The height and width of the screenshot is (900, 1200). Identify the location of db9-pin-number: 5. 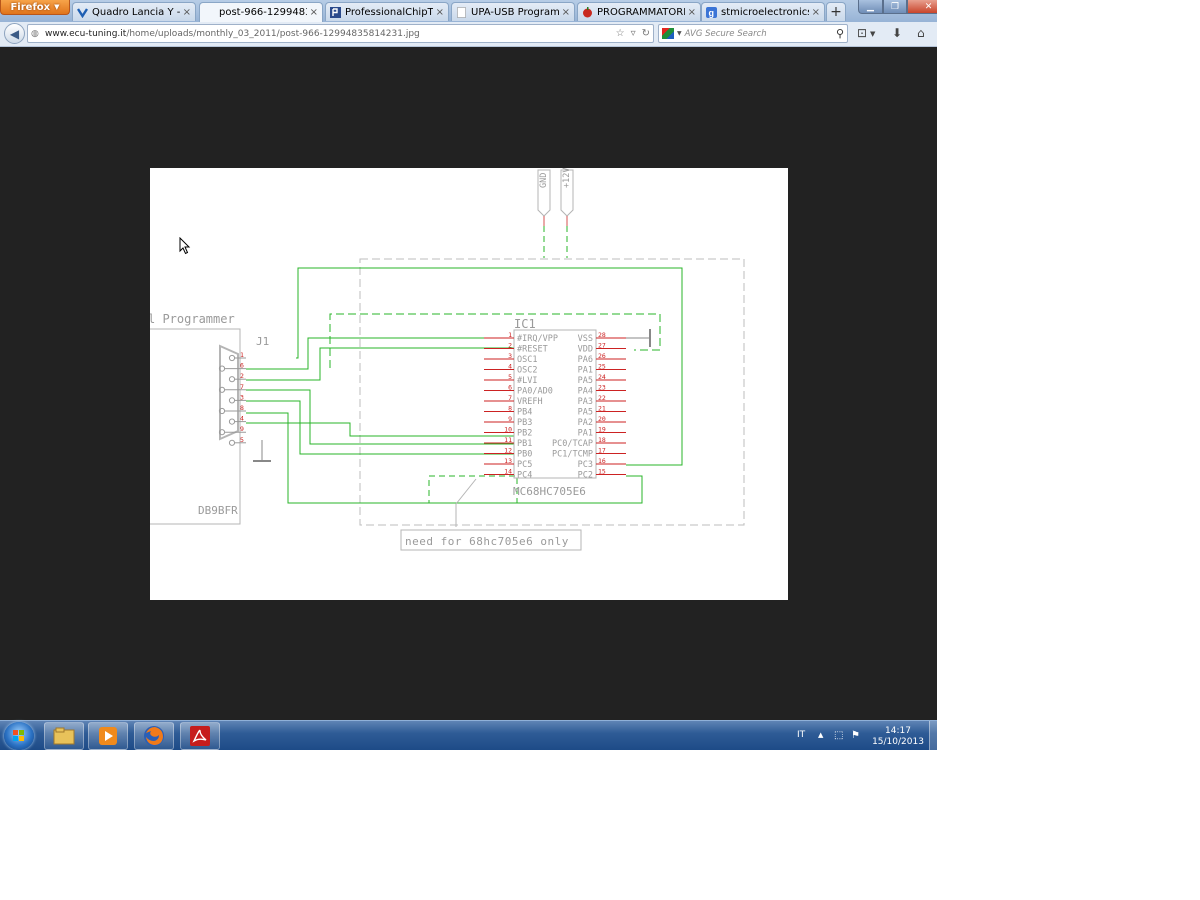
(242, 440).